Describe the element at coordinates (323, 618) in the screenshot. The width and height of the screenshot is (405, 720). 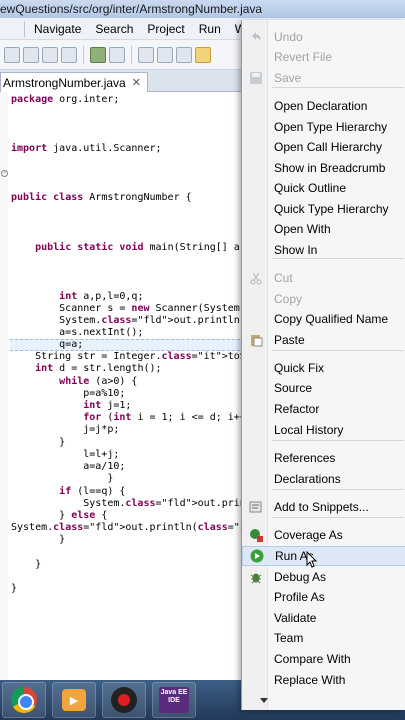
I see `menu-item-validate: Validate` at that location.